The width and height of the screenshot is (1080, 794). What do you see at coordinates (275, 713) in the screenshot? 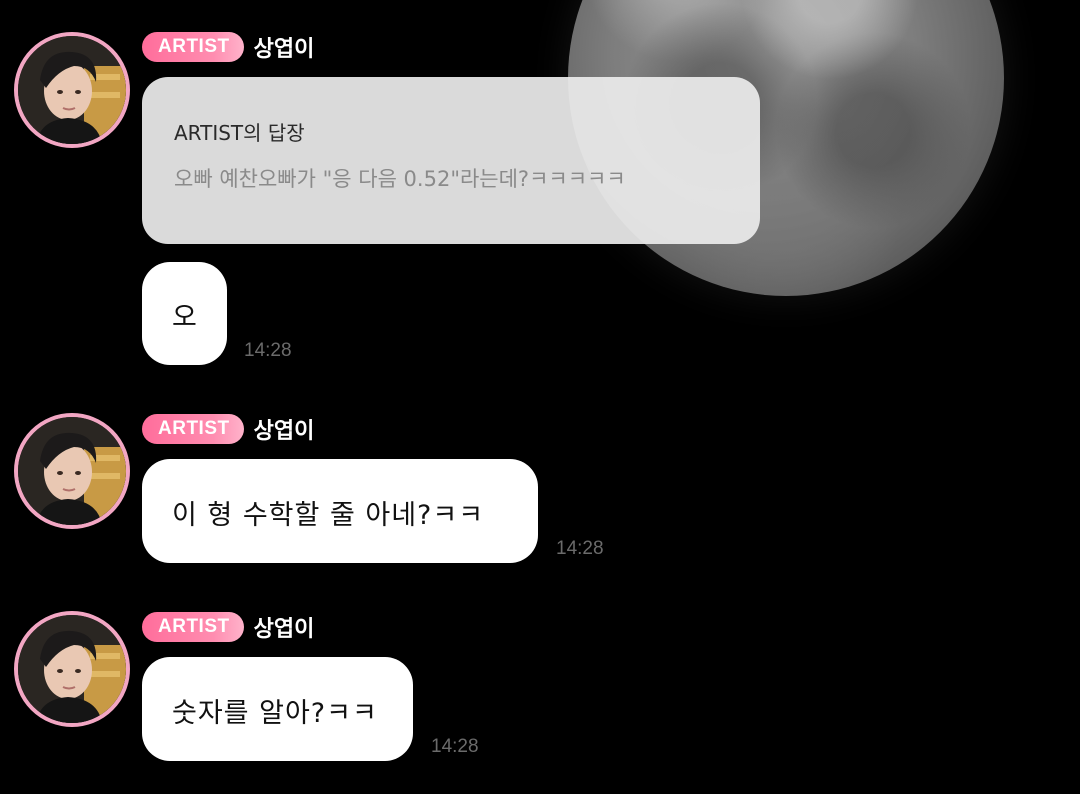
I see `message-text: 숫자를 알아?ㅋㅋ` at bounding box center [275, 713].